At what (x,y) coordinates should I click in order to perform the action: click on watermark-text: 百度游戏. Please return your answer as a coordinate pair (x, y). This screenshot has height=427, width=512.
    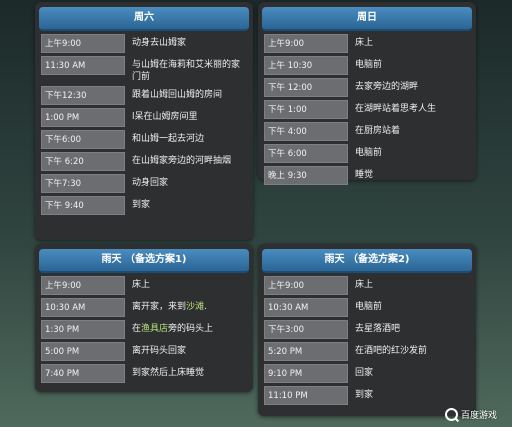
    Looking at the image, I should click on (479, 415).